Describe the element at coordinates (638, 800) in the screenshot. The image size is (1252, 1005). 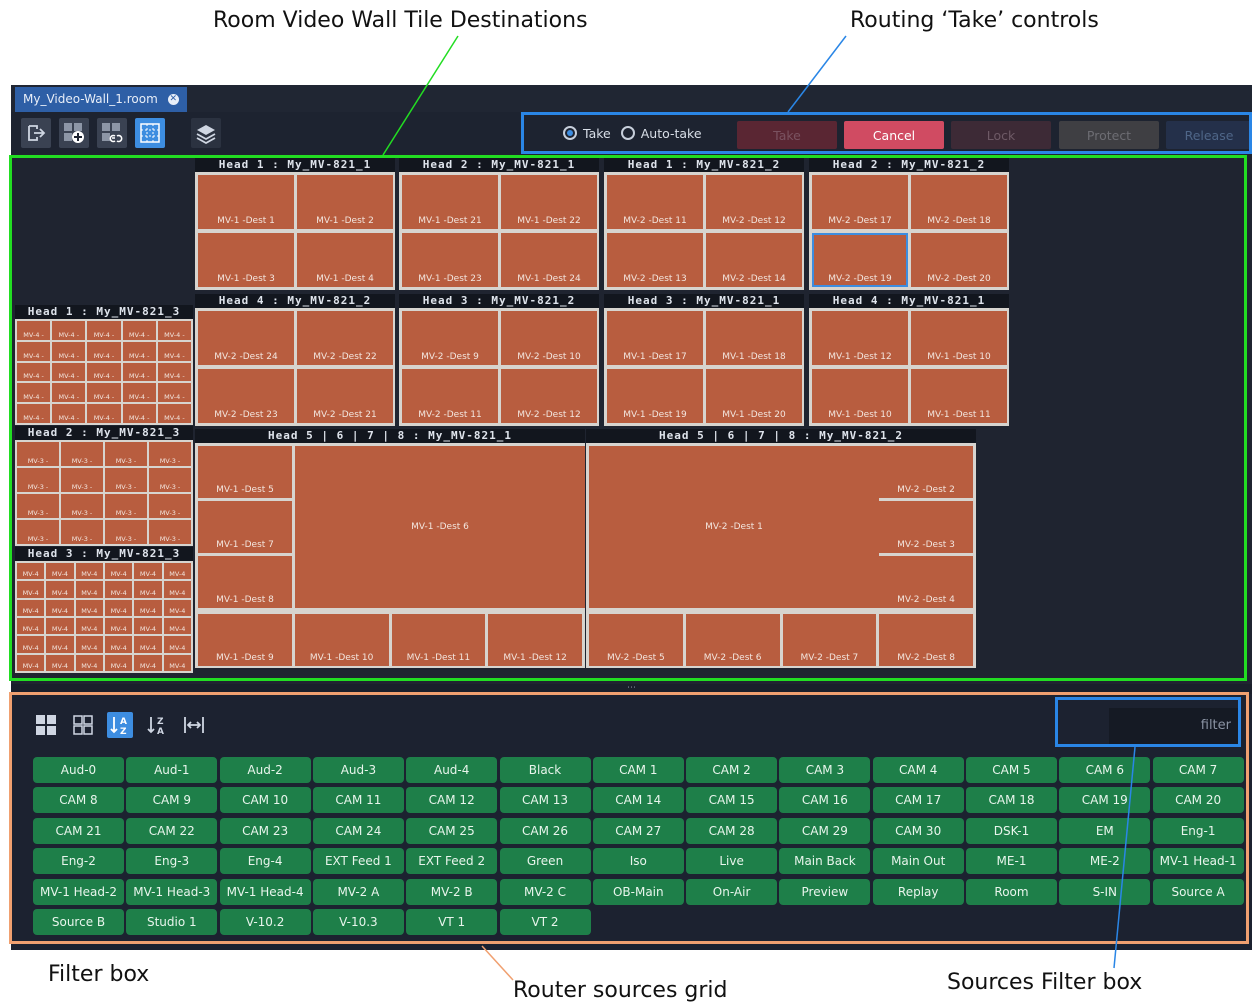
I see `source-button: CAM 14` at that location.